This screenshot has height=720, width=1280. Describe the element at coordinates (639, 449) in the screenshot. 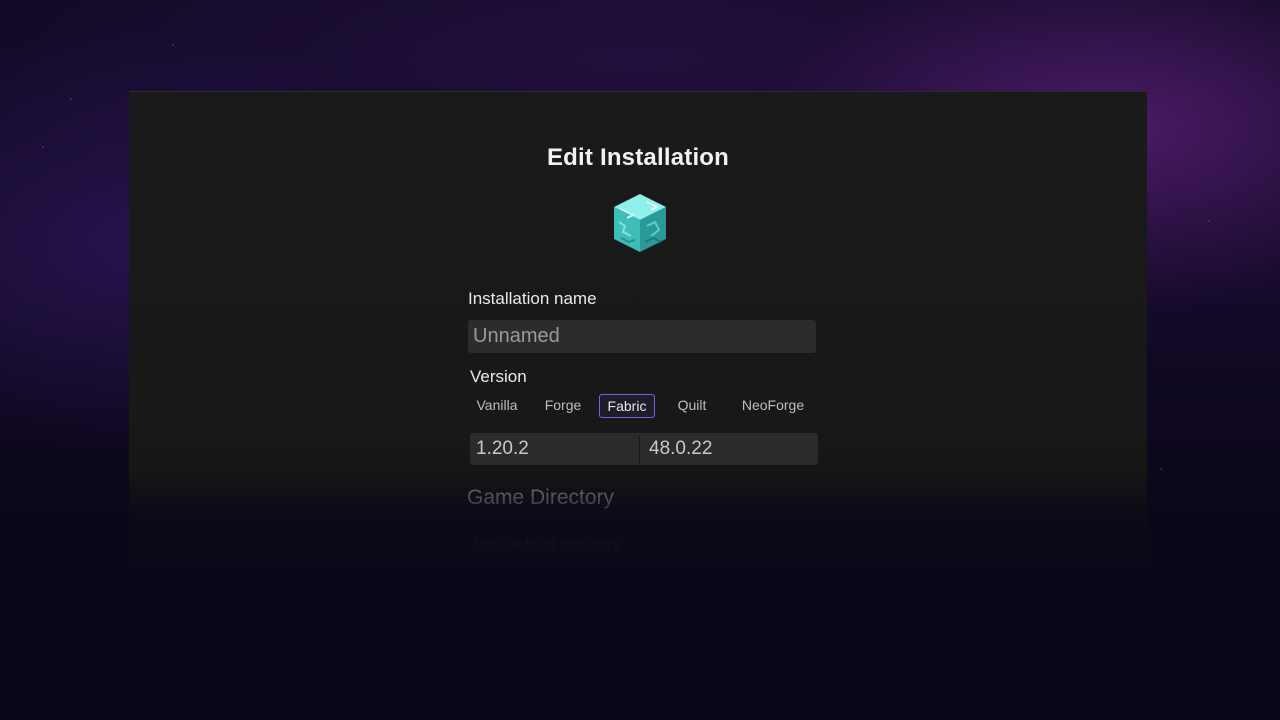

I see `divider` at that location.